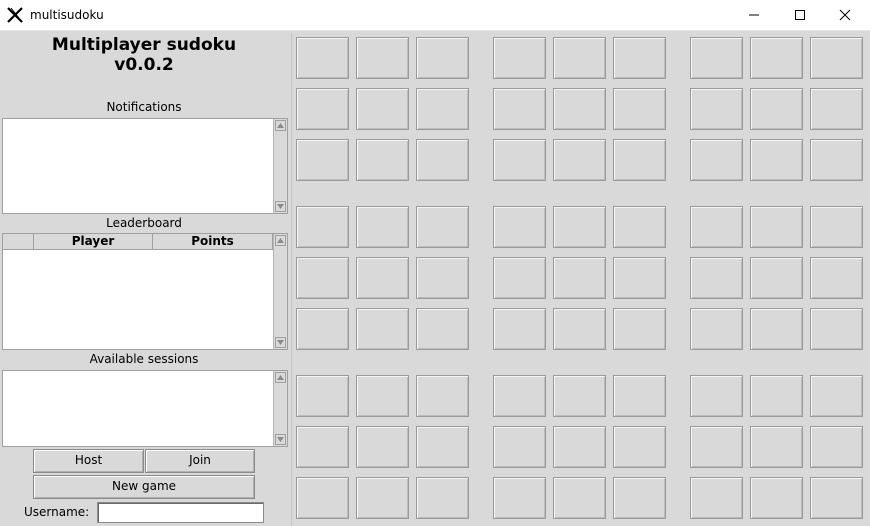 Image resolution: width=870 pixels, height=526 pixels. What do you see at coordinates (180, 512) in the screenshot?
I see `username-input` at bounding box center [180, 512].